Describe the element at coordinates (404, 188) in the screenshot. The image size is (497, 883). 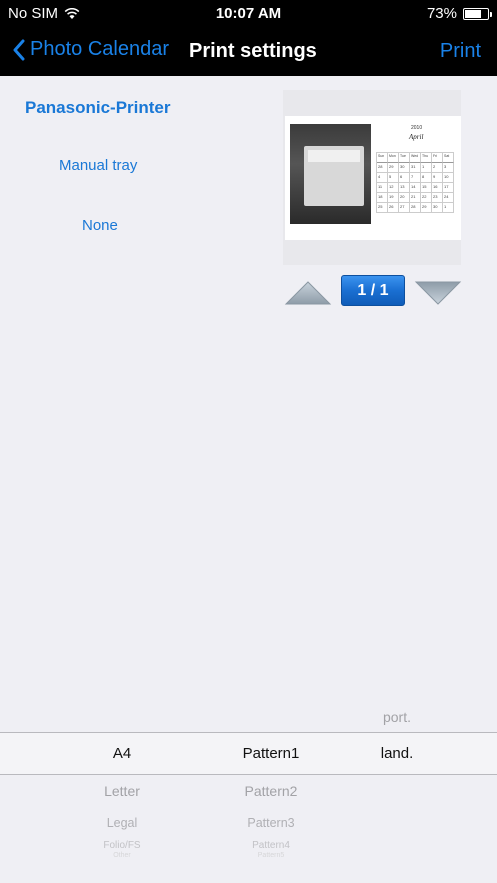
I see `calendar-day: 13` at that location.